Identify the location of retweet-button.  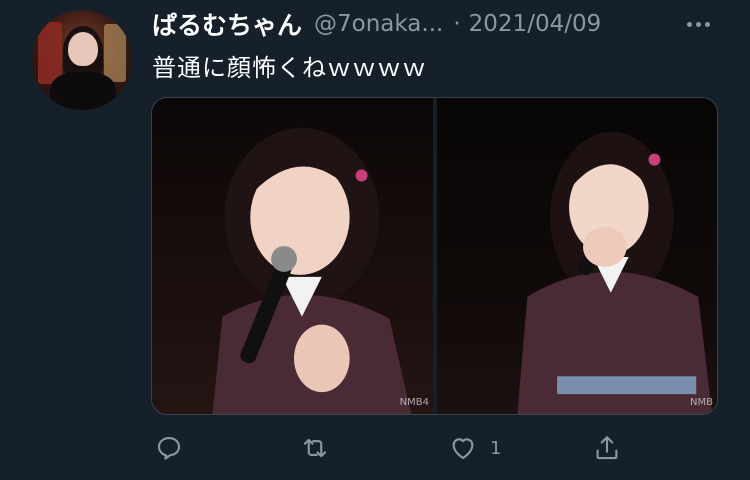
(321, 448).